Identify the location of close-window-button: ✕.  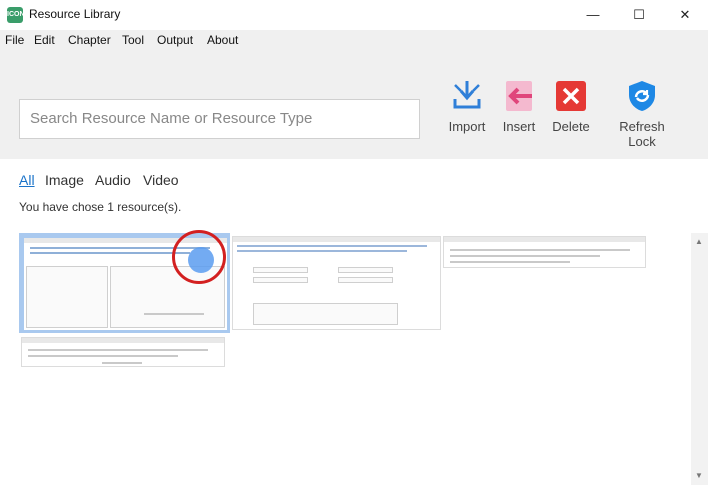
(685, 15).